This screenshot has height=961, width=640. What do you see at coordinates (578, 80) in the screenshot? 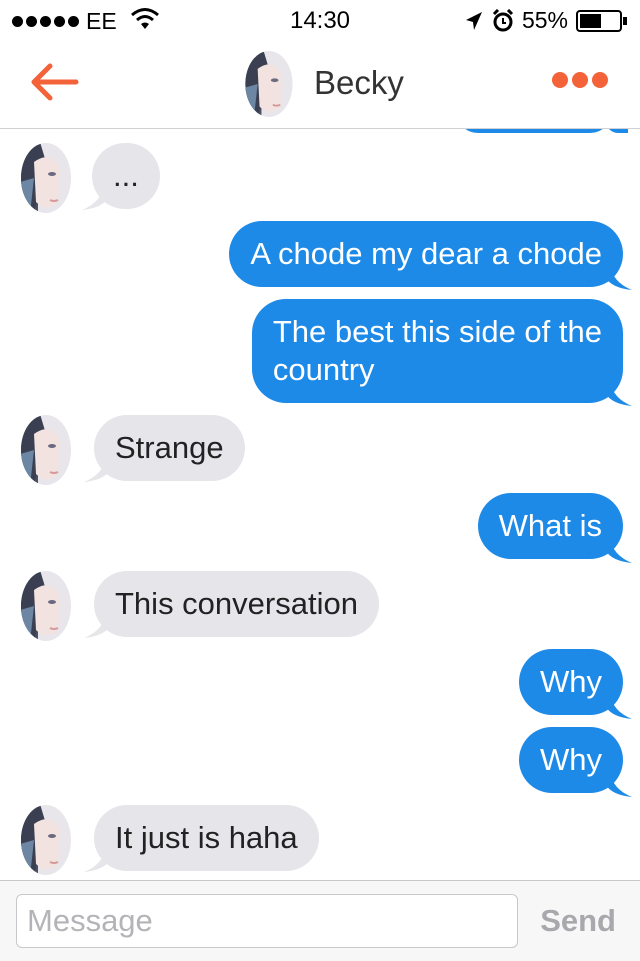
I see `more-options-icon` at bounding box center [578, 80].